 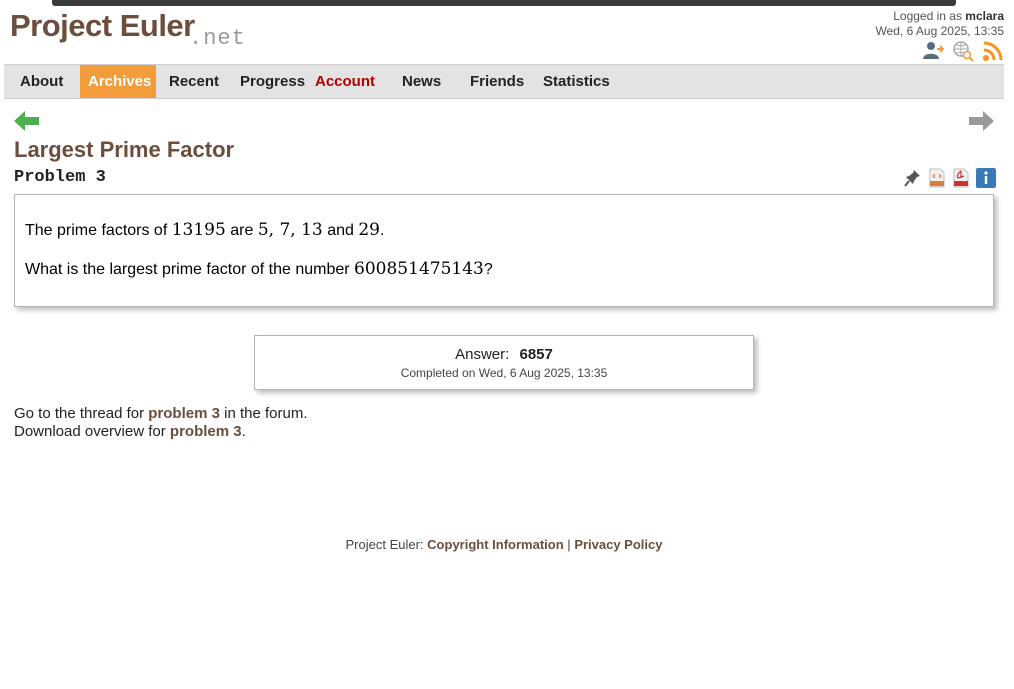 I want to click on pdf-icon, so click(x=961, y=178).